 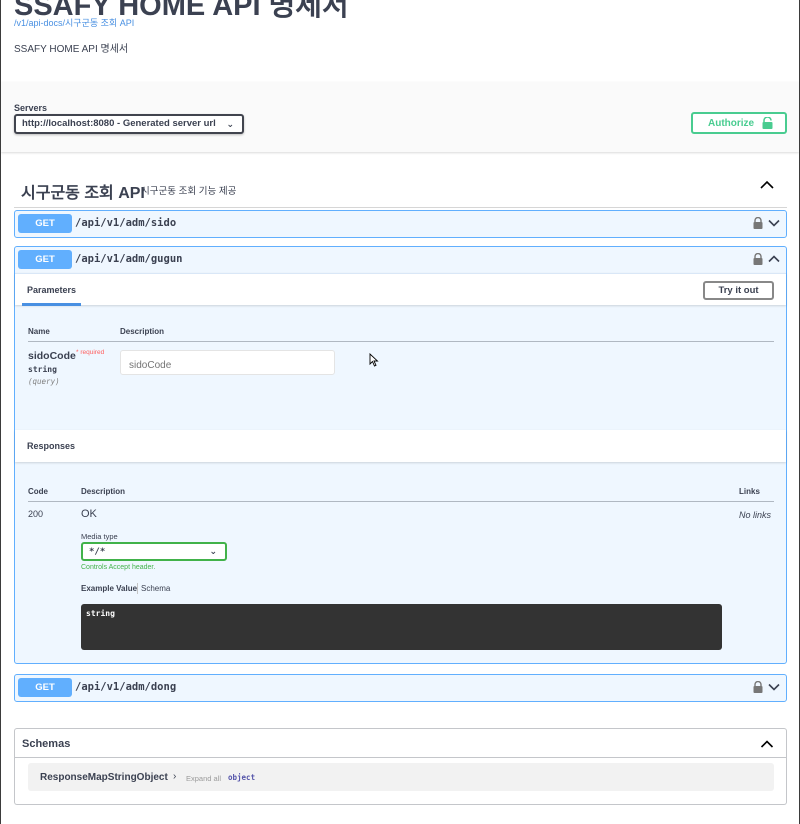 What do you see at coordinates (400, 260) in the screenshot?
I see `operation-summary: GET /api/v1/adm/gugun` at bounding box center [400, 260].